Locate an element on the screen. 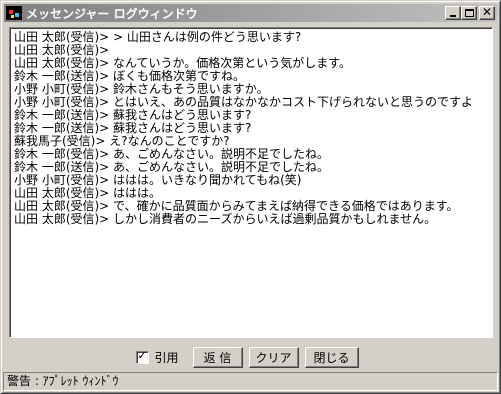  minimize-button is located at coordinates (453, 13).